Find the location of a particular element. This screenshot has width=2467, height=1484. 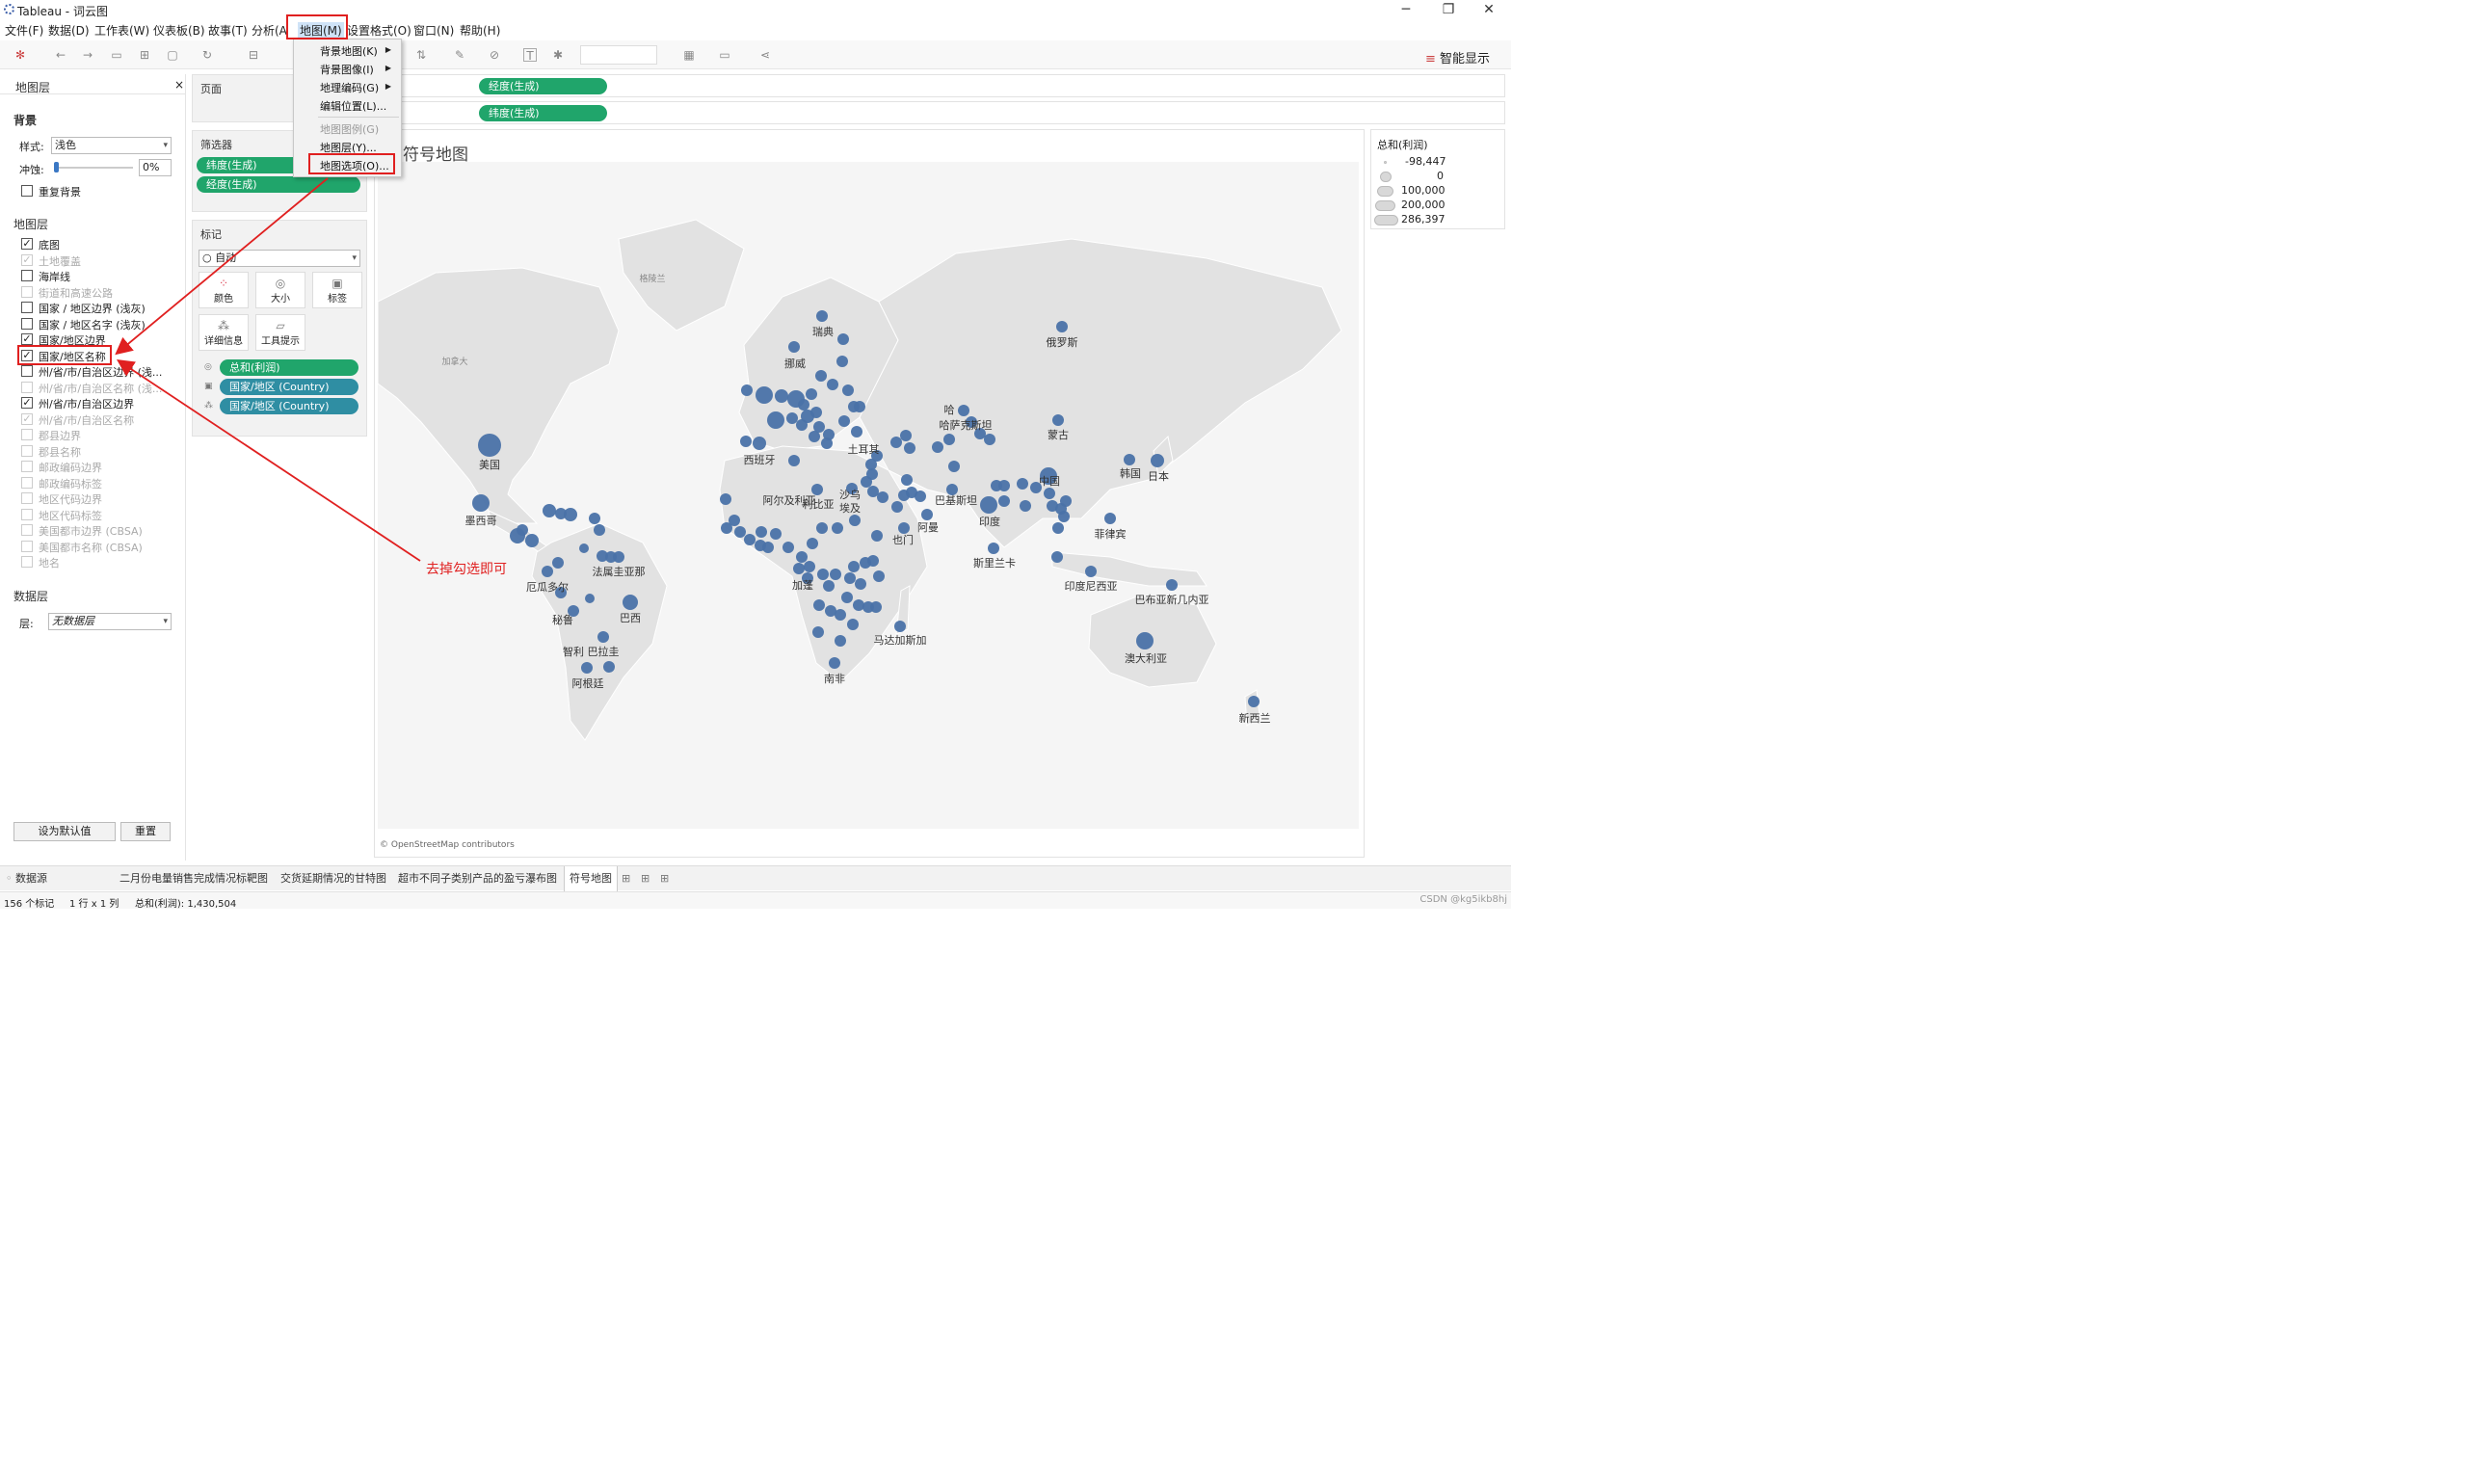

highlight-icon: ✎ is located at coordinates (459, 55).